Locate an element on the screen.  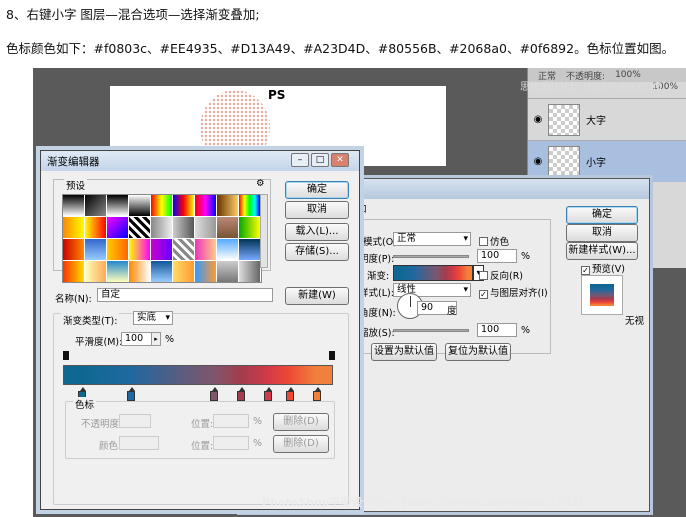
gear-icon: ⚙ is located at coordinates (260, 183).